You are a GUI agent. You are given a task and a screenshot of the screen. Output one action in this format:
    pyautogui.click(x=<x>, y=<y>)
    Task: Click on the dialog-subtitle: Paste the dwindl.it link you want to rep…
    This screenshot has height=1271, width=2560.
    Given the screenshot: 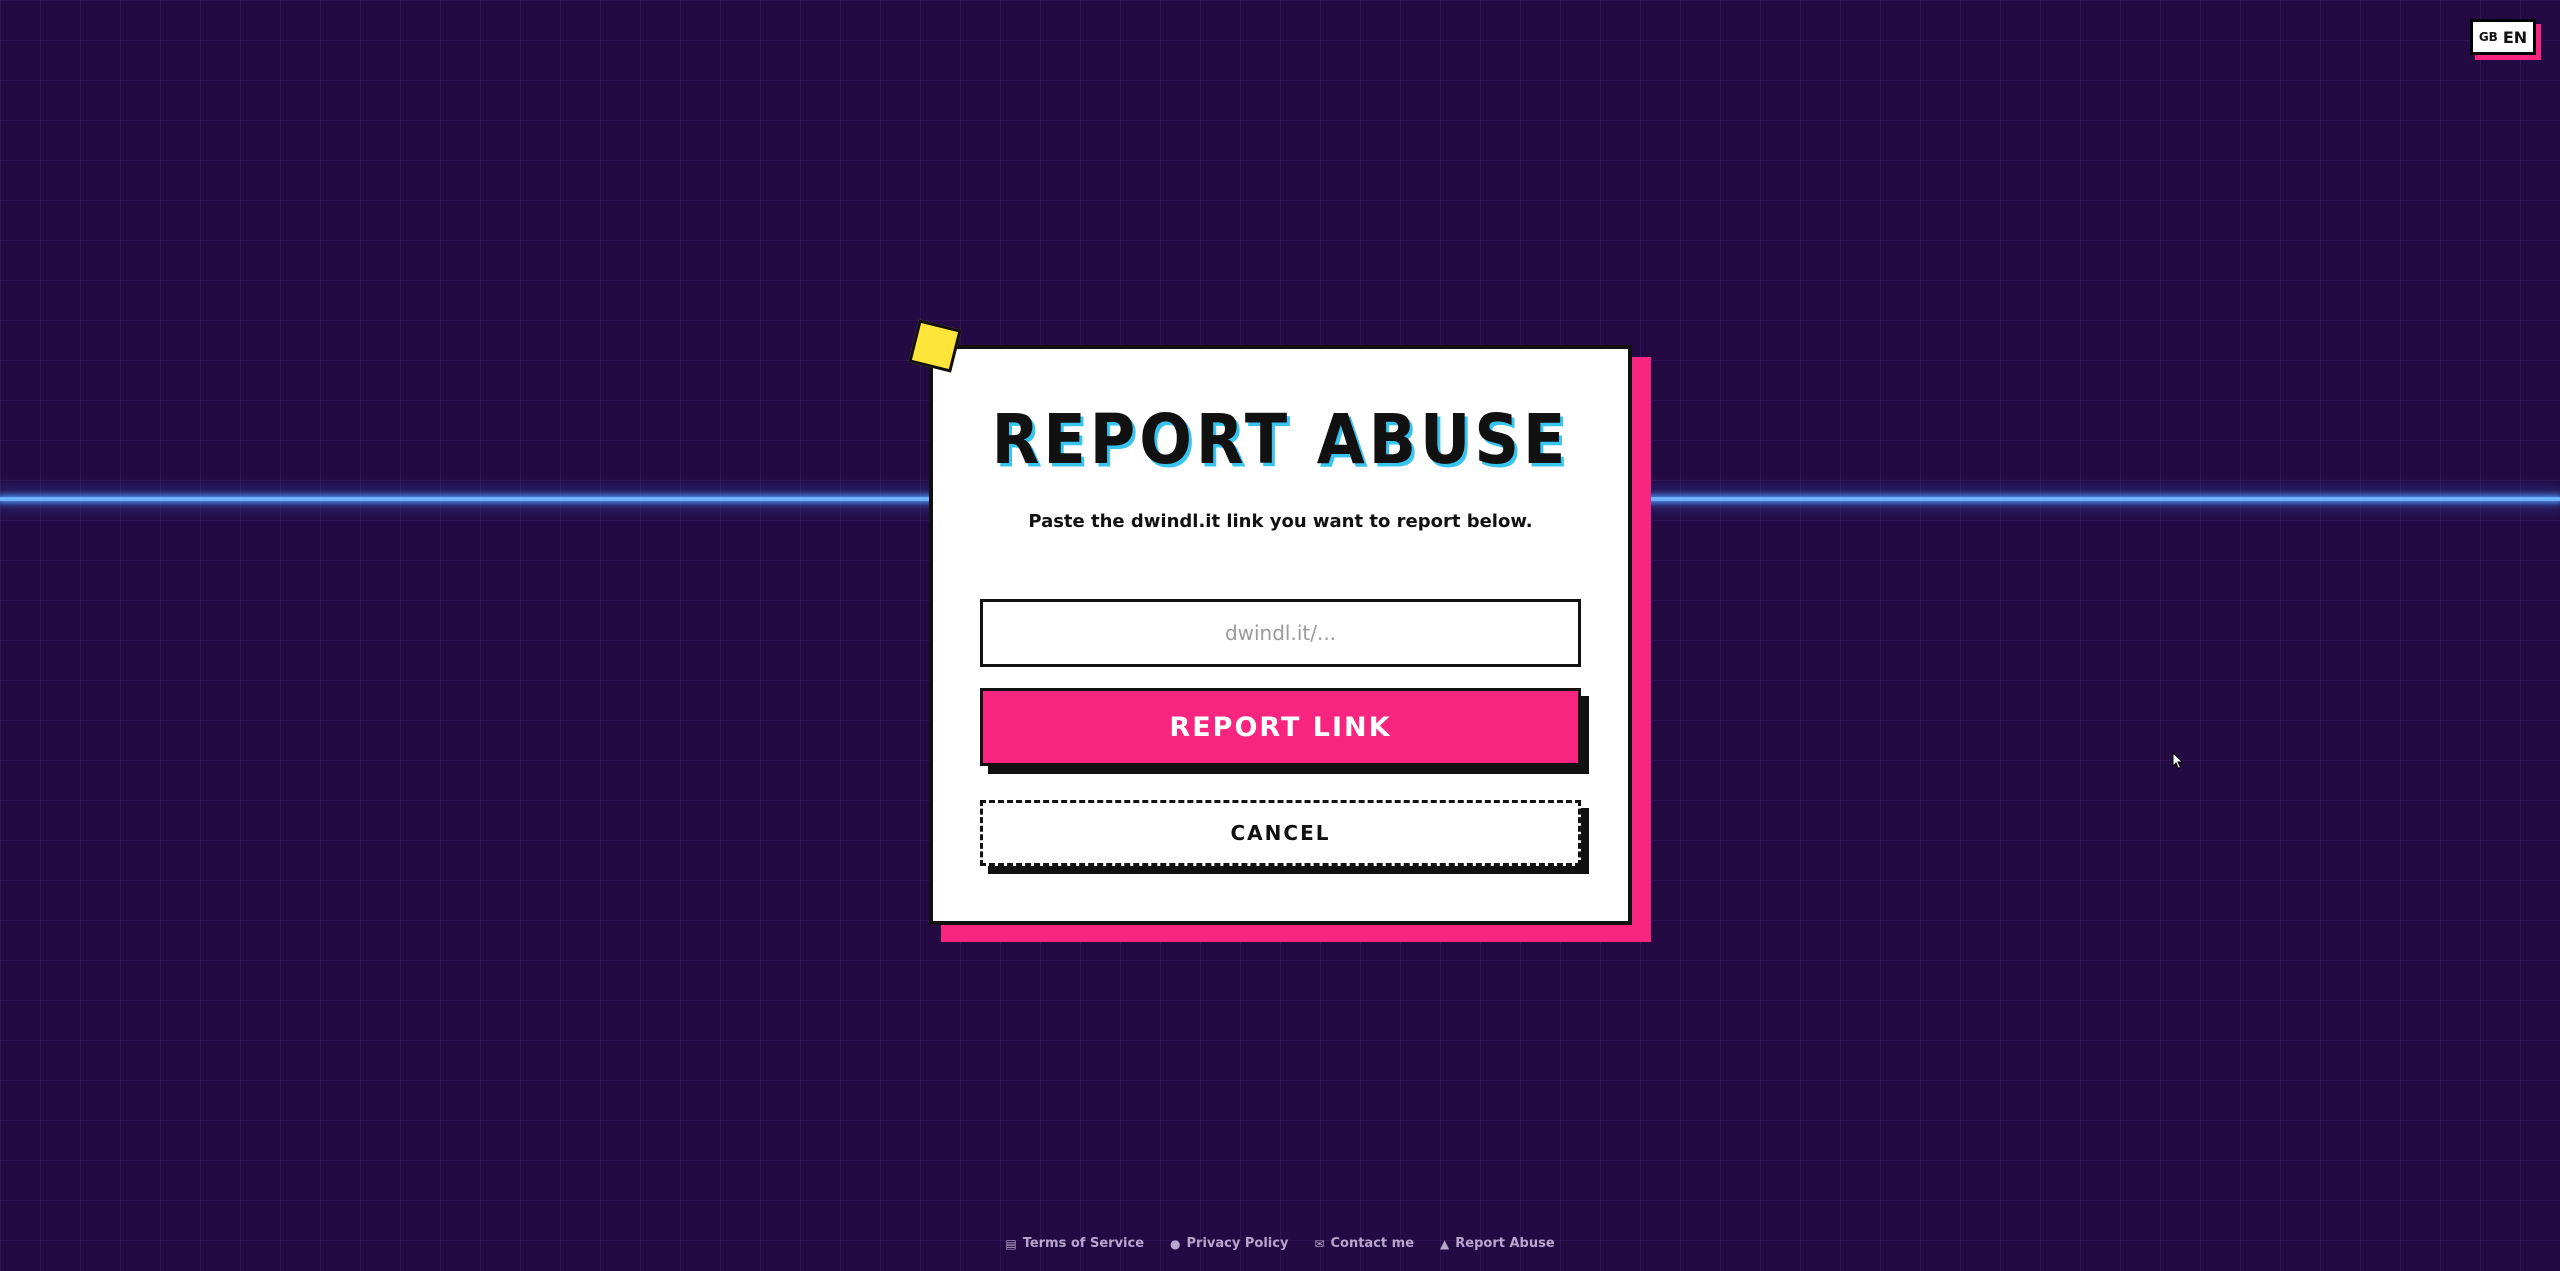 What is the action you would take?
    pyautogui.click(x=1280, y=521)
    